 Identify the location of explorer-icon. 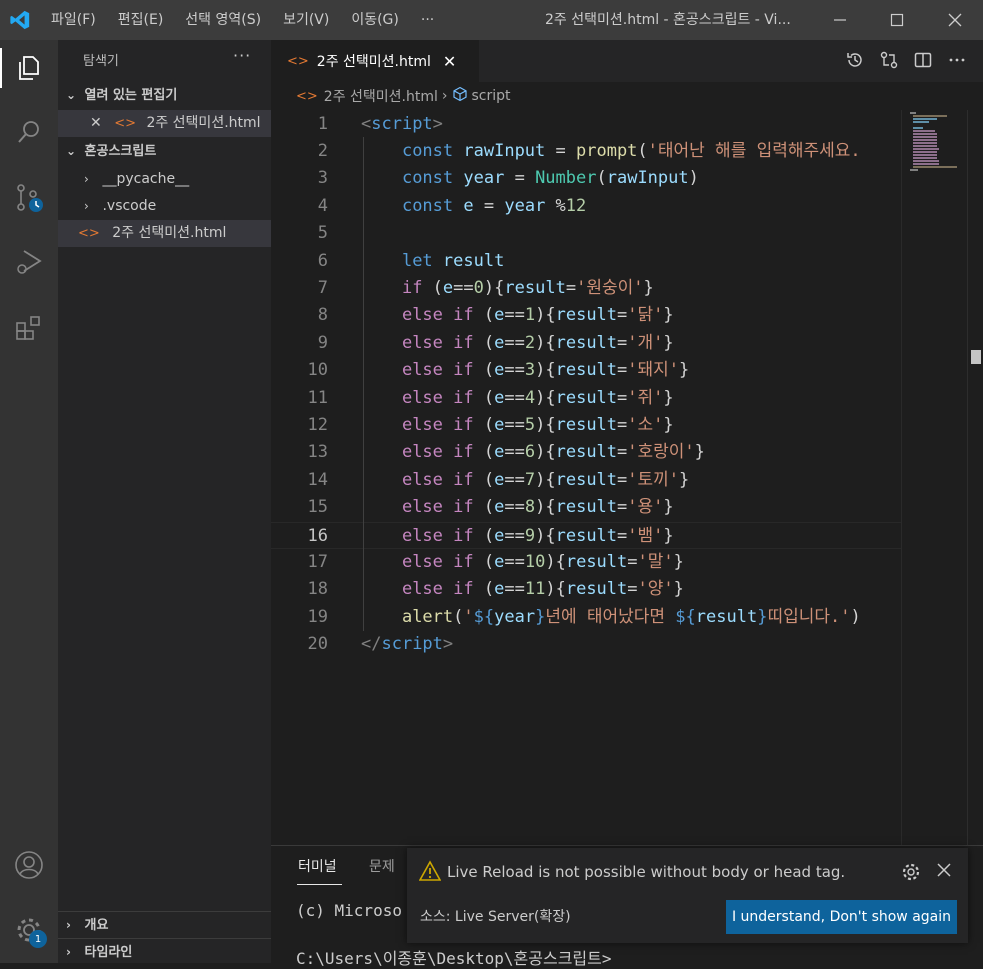
(29, 68).